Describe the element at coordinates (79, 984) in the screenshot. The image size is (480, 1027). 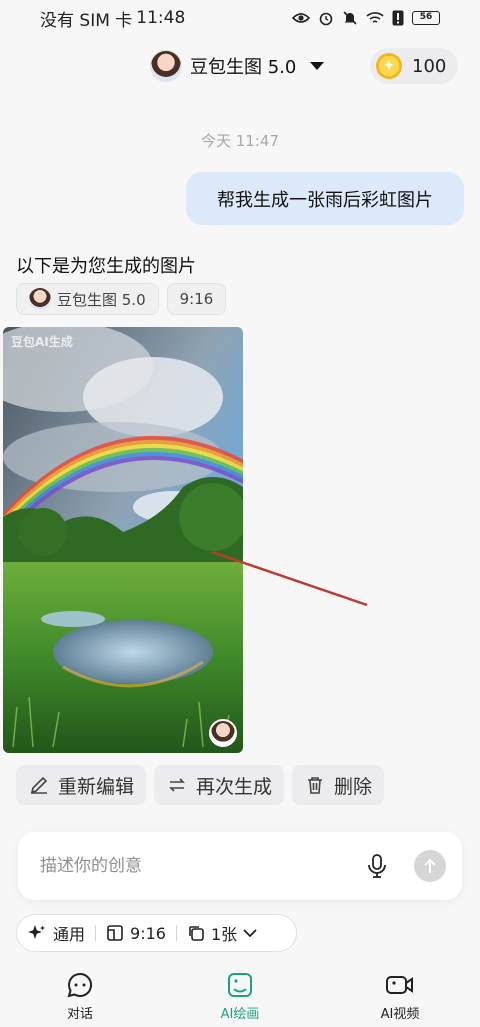
I see `chat-bubble-icon` at that location.